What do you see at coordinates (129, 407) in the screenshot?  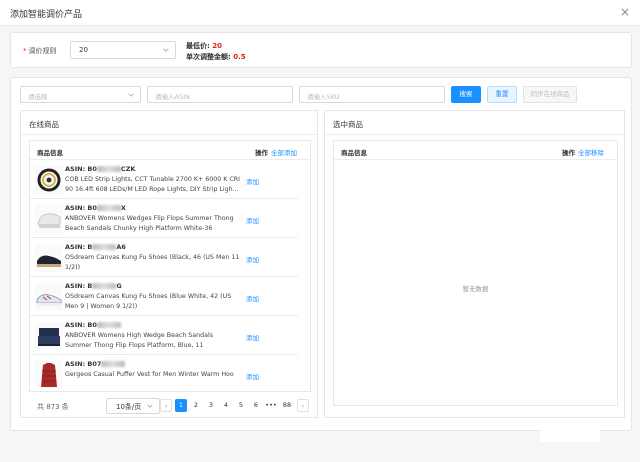 I see `page-size-value: 10条/页` at bounding box center [129, 407].